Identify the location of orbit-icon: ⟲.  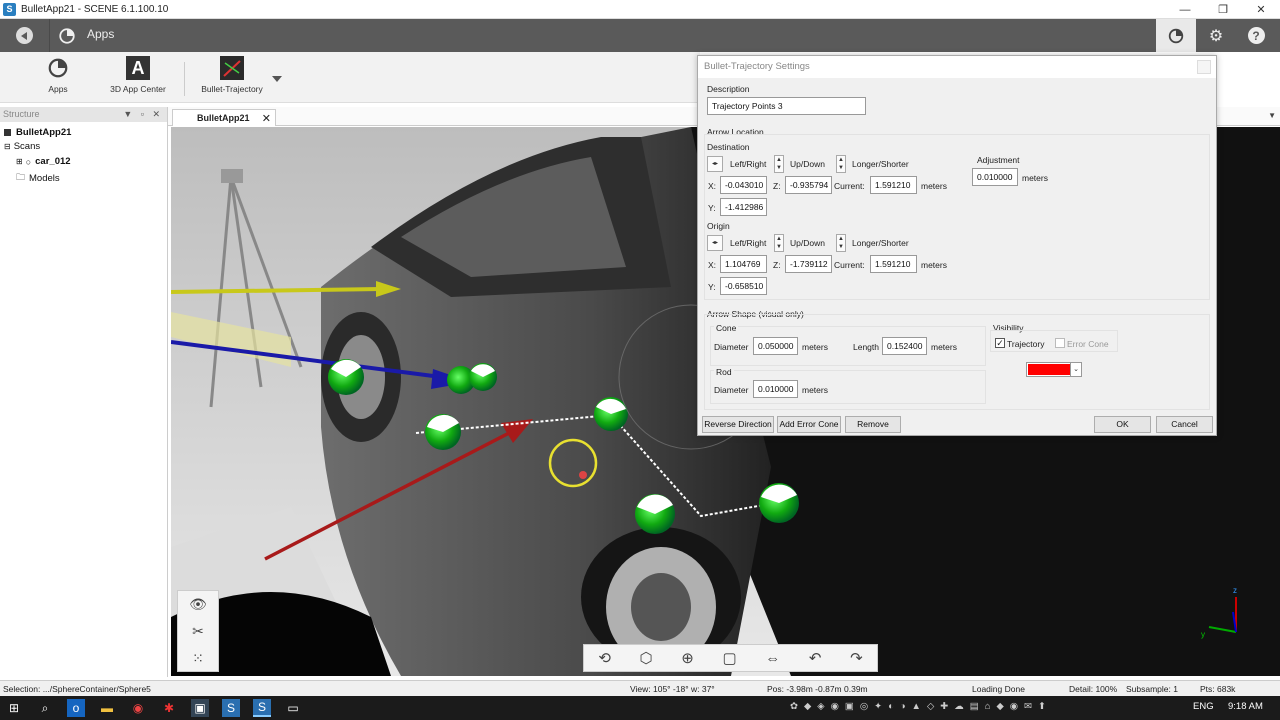
(604, 658).